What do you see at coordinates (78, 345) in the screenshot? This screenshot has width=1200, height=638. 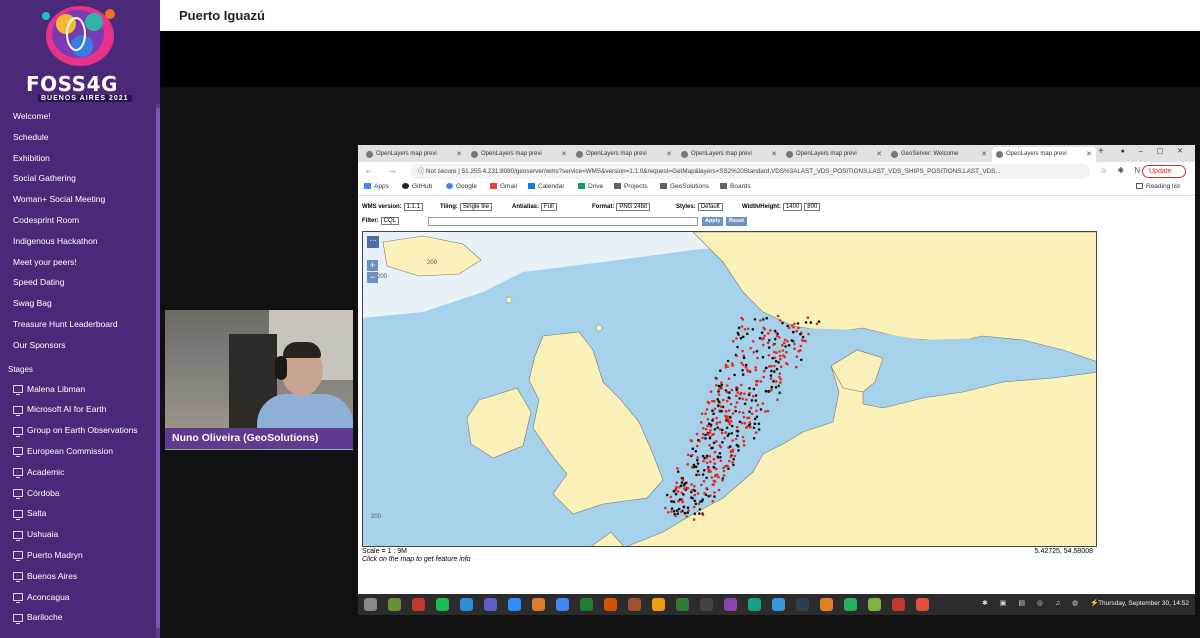 I see `sidebar-item-sponsors: Our Sponsors` at bounding box center [78, 345].